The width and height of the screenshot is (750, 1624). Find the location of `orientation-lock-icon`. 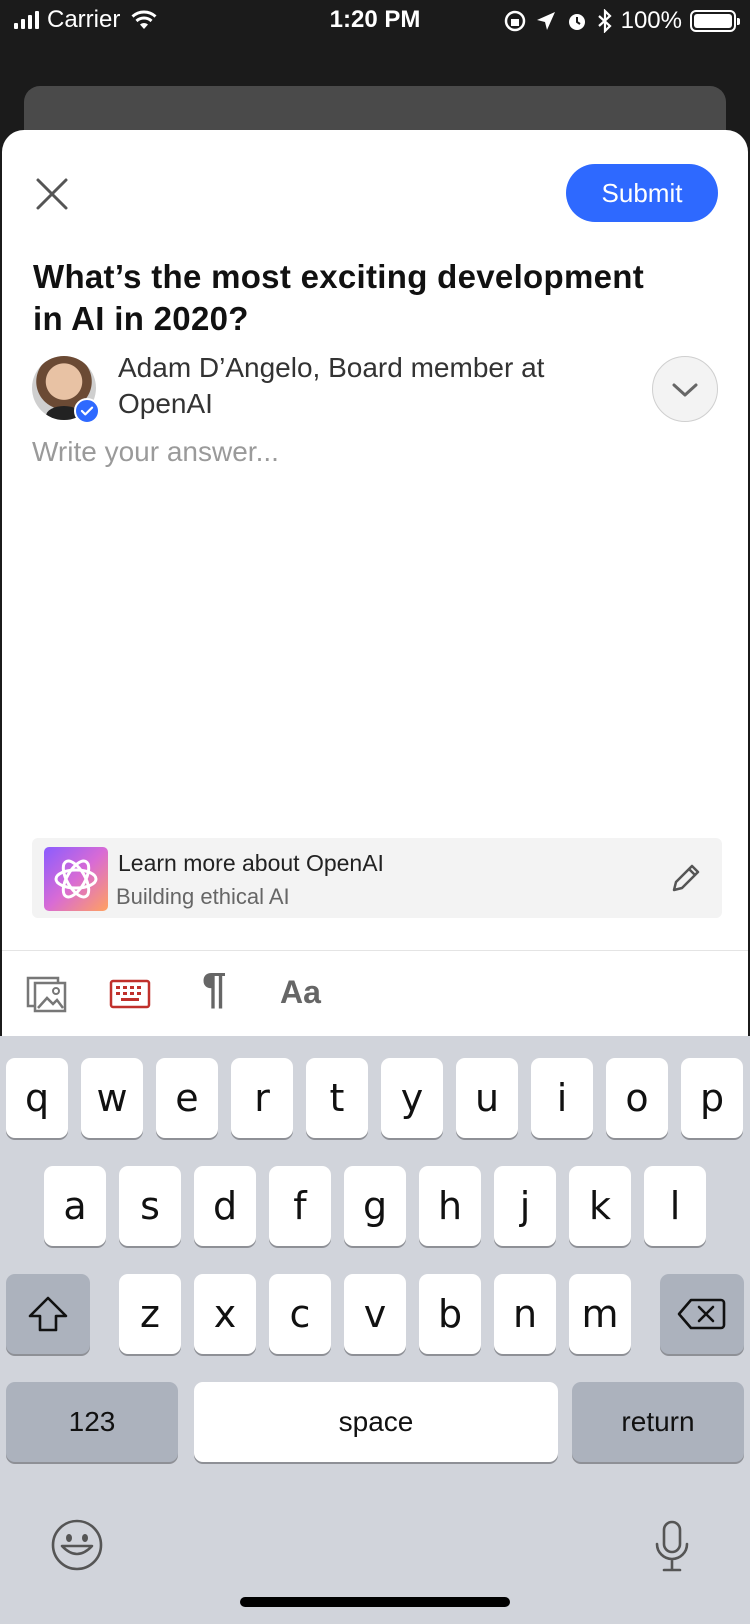

orientation-lock-icon is located at coordinates (514, 21).